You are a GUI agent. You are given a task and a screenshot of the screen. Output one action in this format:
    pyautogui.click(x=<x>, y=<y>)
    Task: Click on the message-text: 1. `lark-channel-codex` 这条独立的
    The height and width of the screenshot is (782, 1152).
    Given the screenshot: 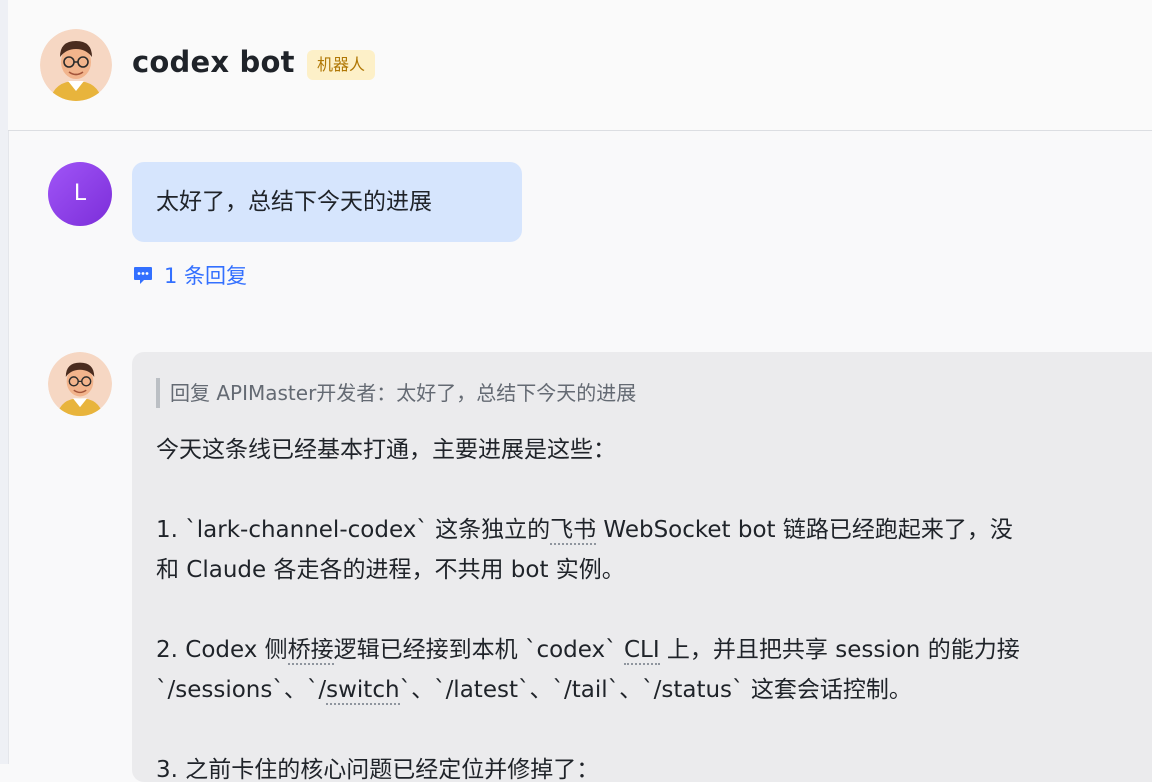 What is the action you would take?
    pyautogui.click(x=353, y=530)
    